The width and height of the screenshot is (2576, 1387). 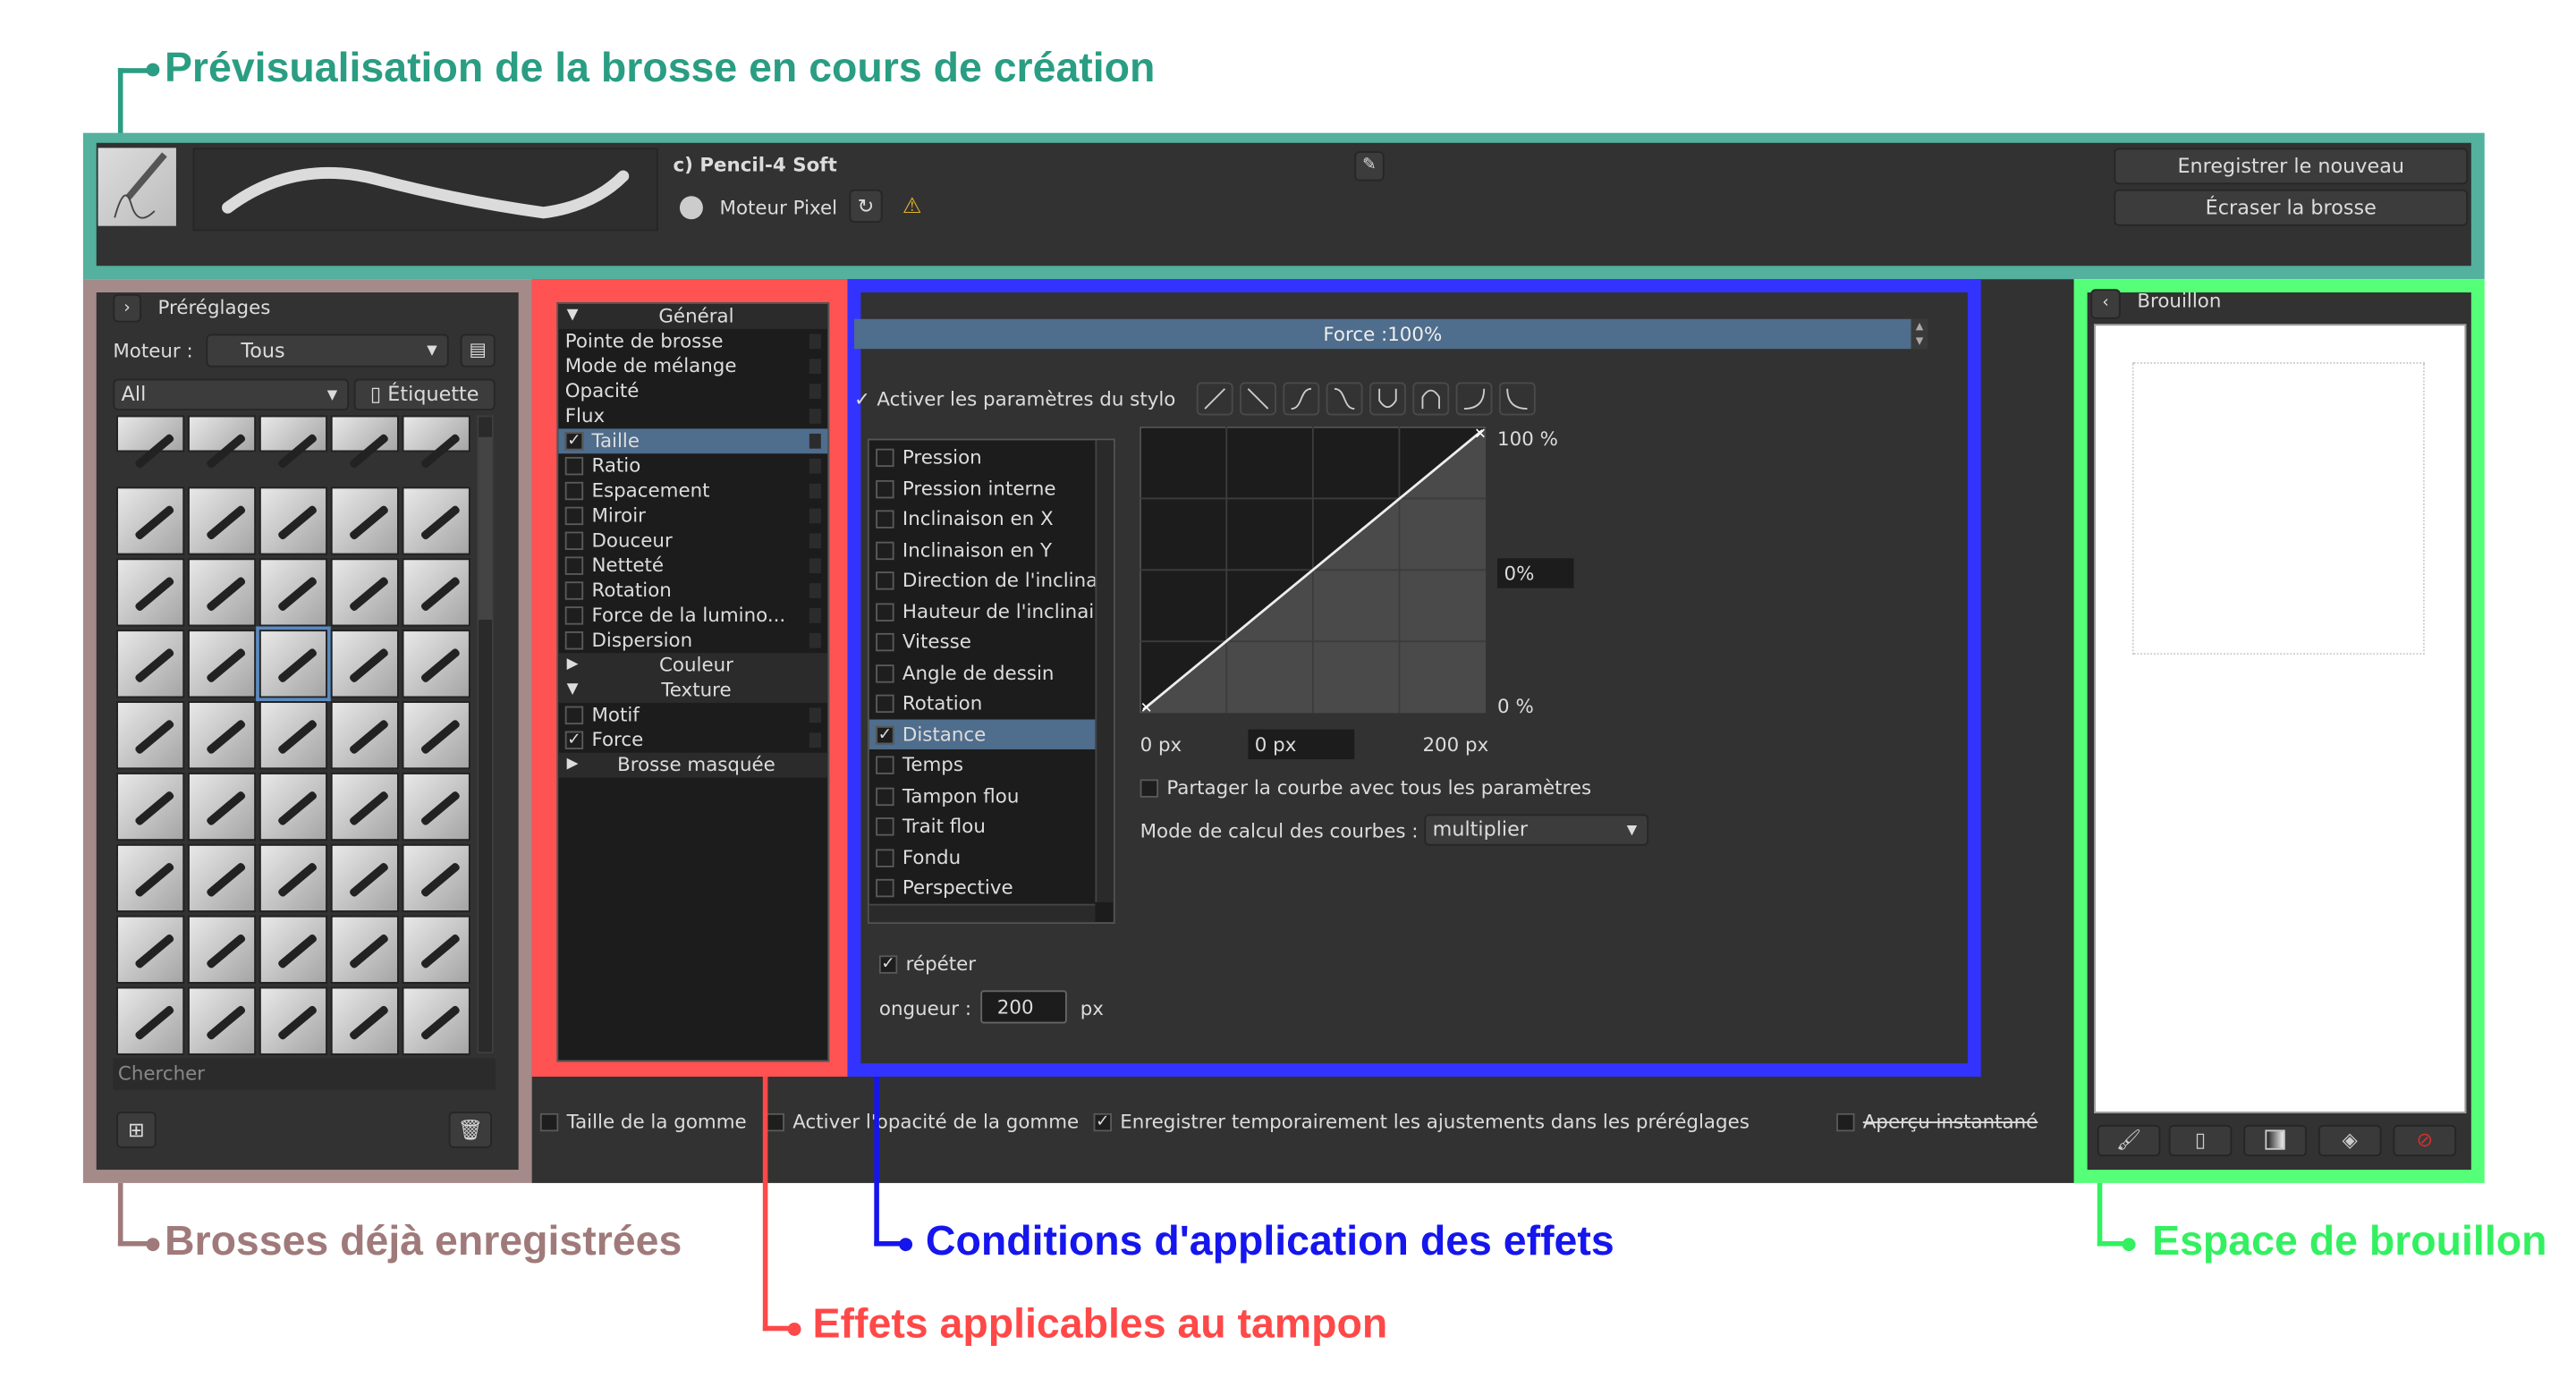 I want to click on eraser-opacity-checkbox: Activer l'opacité de la gomme, so click(x=922, y=1121).